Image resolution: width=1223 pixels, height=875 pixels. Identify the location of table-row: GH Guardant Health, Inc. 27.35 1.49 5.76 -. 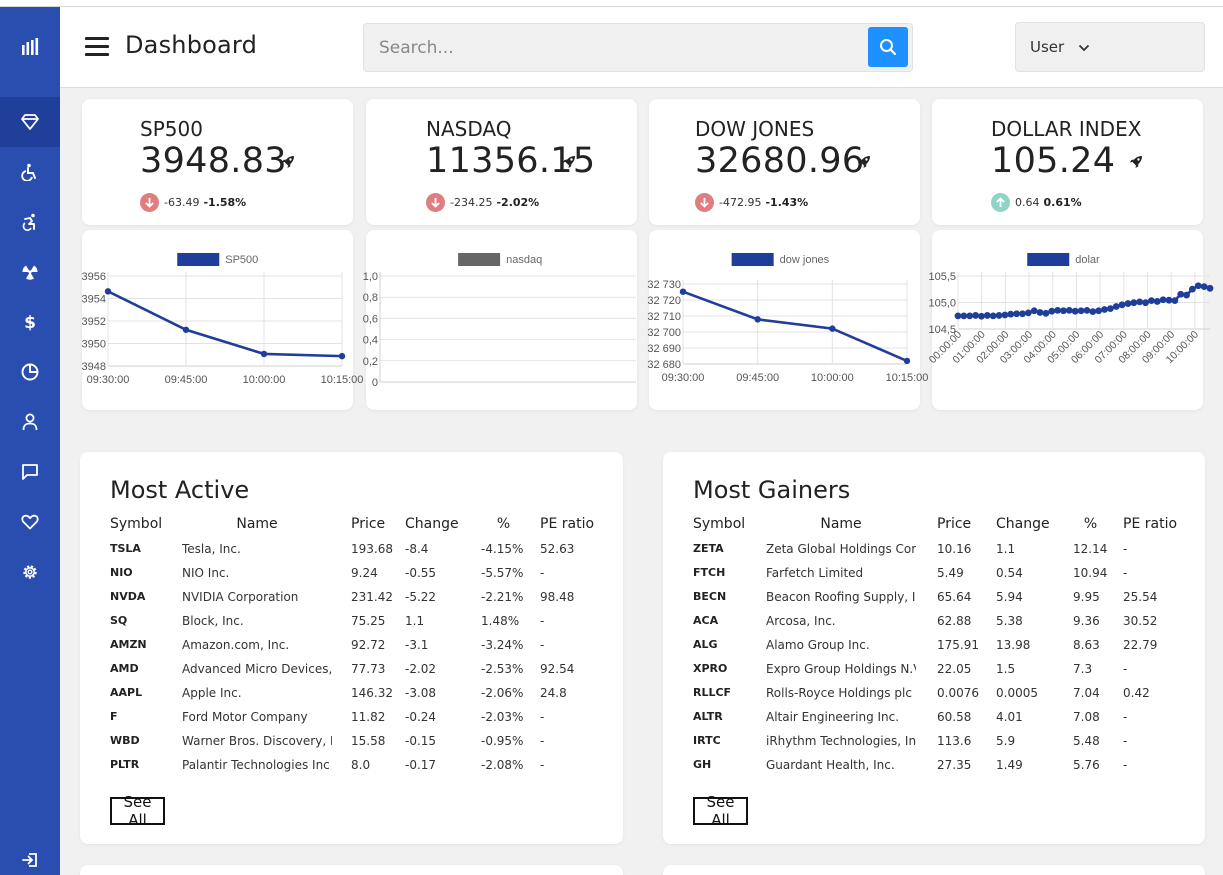
(934, 767).